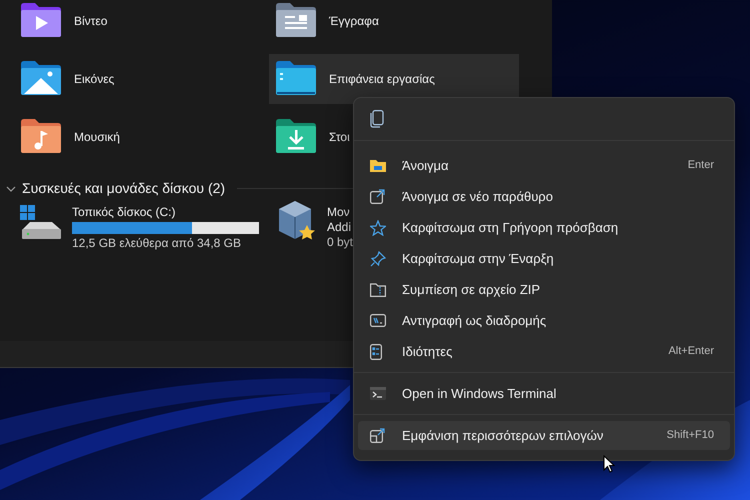  What do you see at coordinates (478, 259) in the screenshot?
I see `menu-item-label: Καρφίτσωμα στην Έναρξη` at bounding box center [478, 259].